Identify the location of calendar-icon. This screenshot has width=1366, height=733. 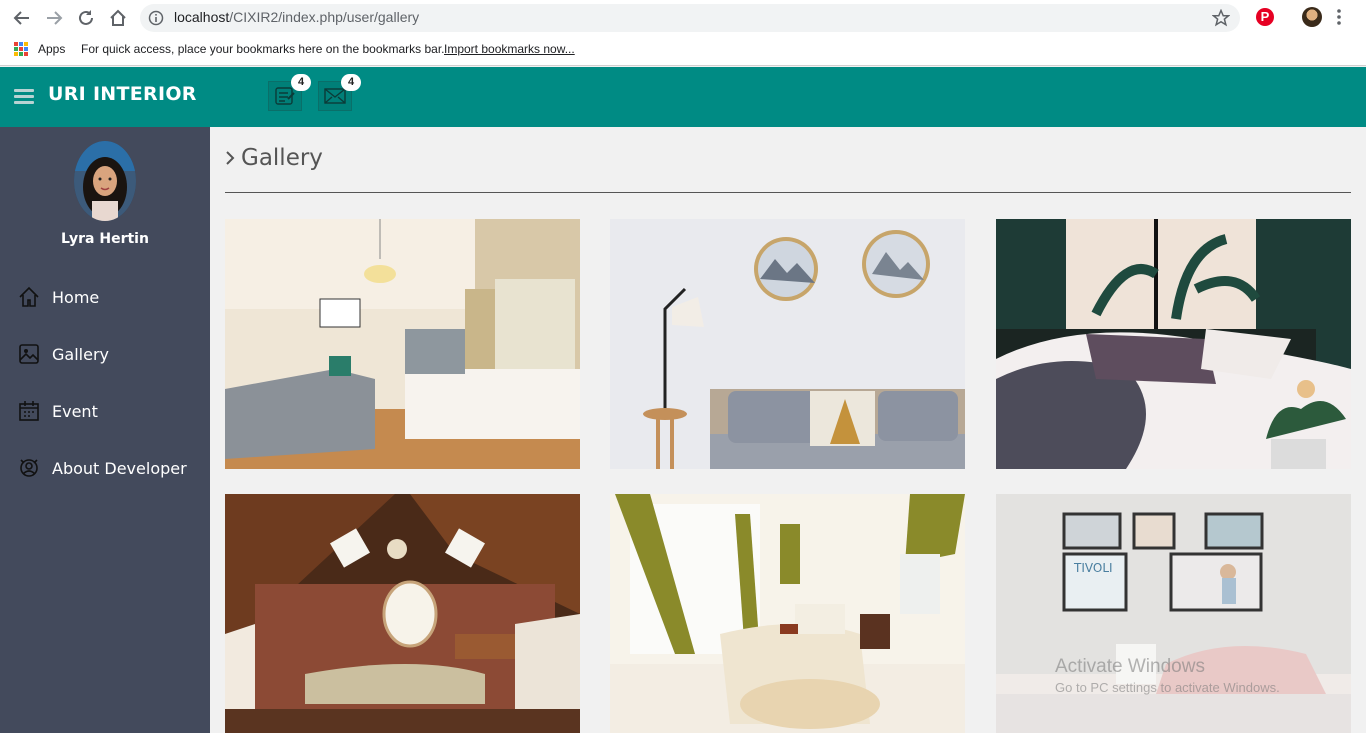
(29, 411).